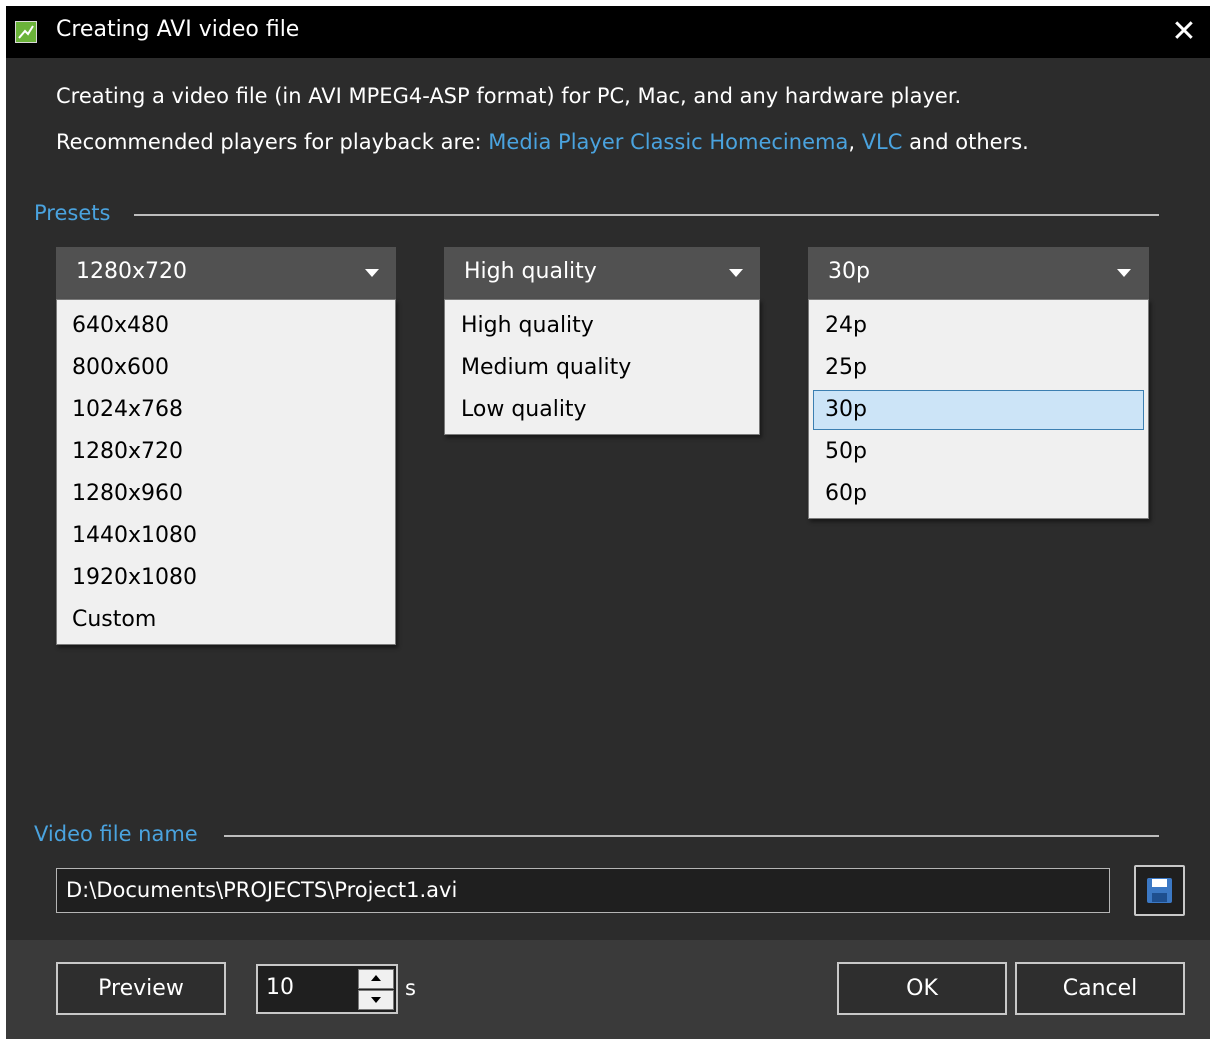 This screenshot has width=1210, height=1039. I want to click on title-bar: Creating AVI video file ✕, so click(608, 32).